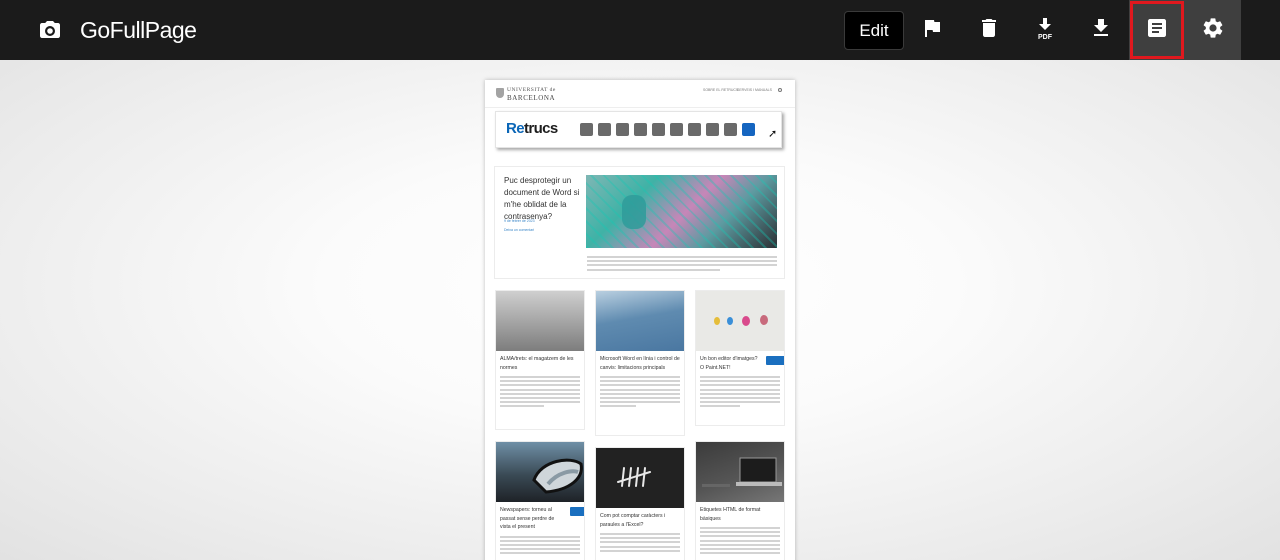 Image resolution: width=1280 pixels, height=560 pixels. I want to click on translate-icon, so click(604, 129).